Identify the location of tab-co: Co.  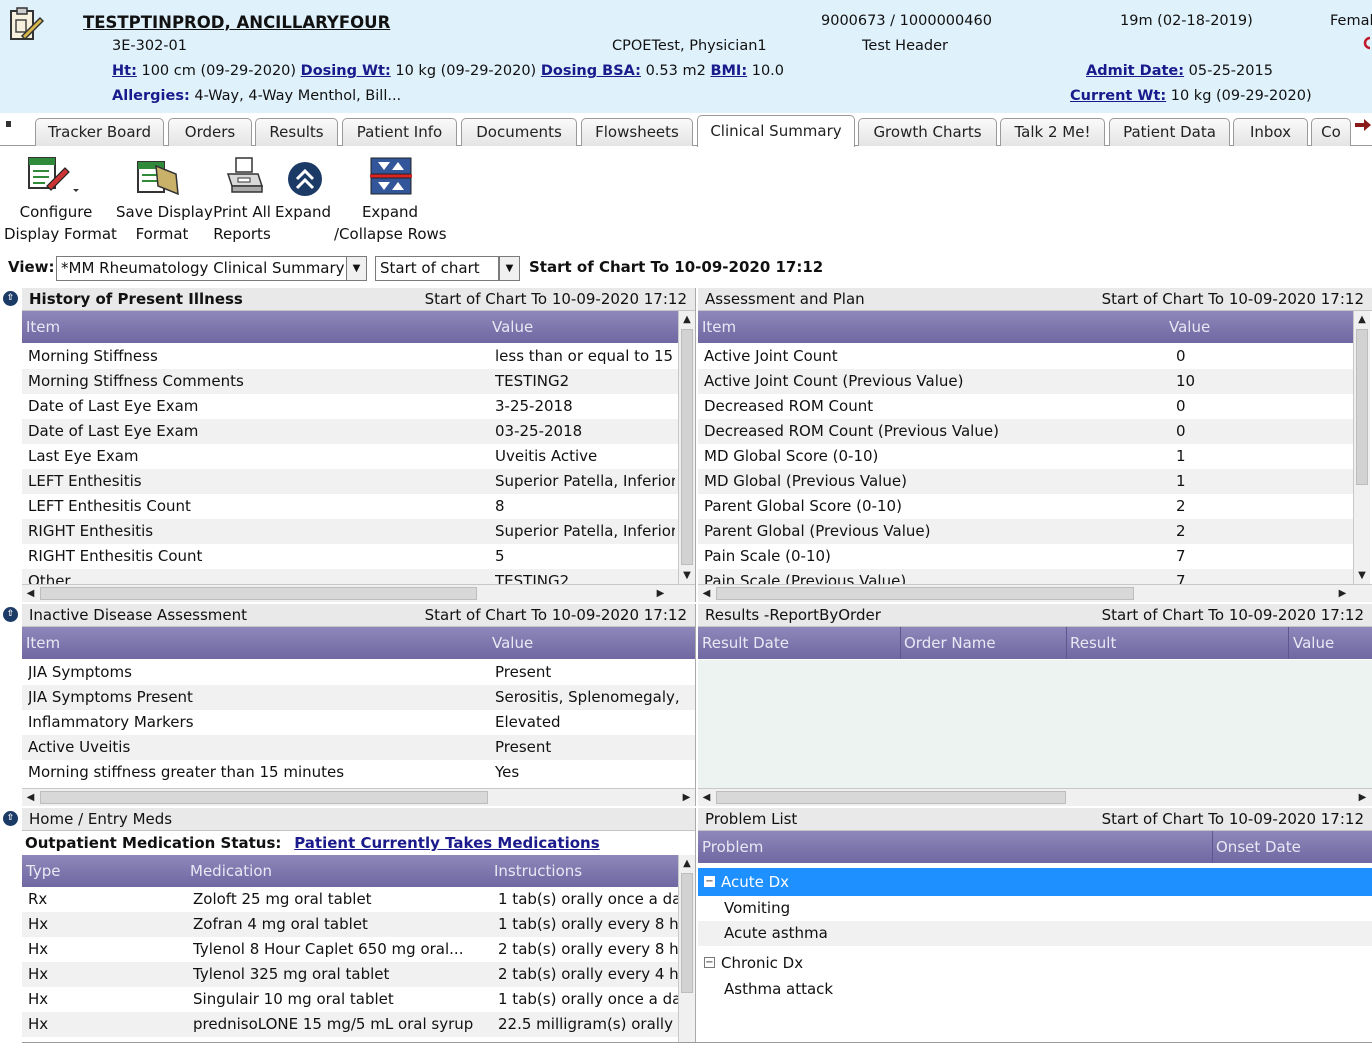
(1331, 132).